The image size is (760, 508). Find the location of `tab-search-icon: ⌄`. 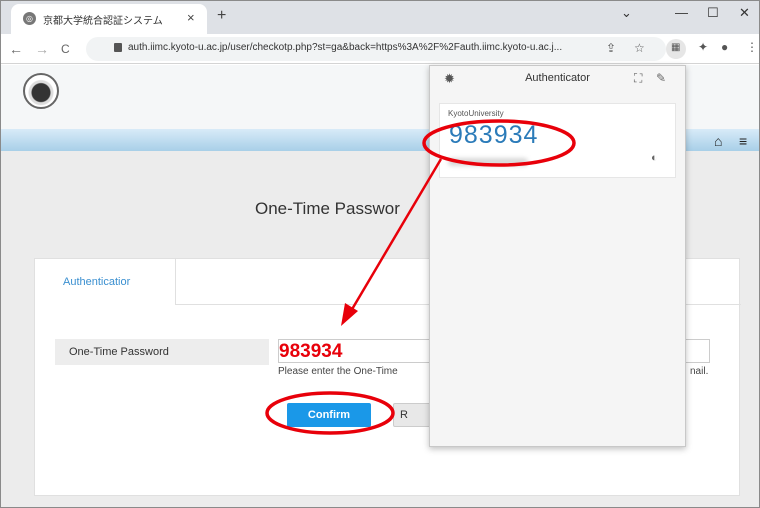

tab-search-icon: ⌄ is located at coordinates (626, 13).